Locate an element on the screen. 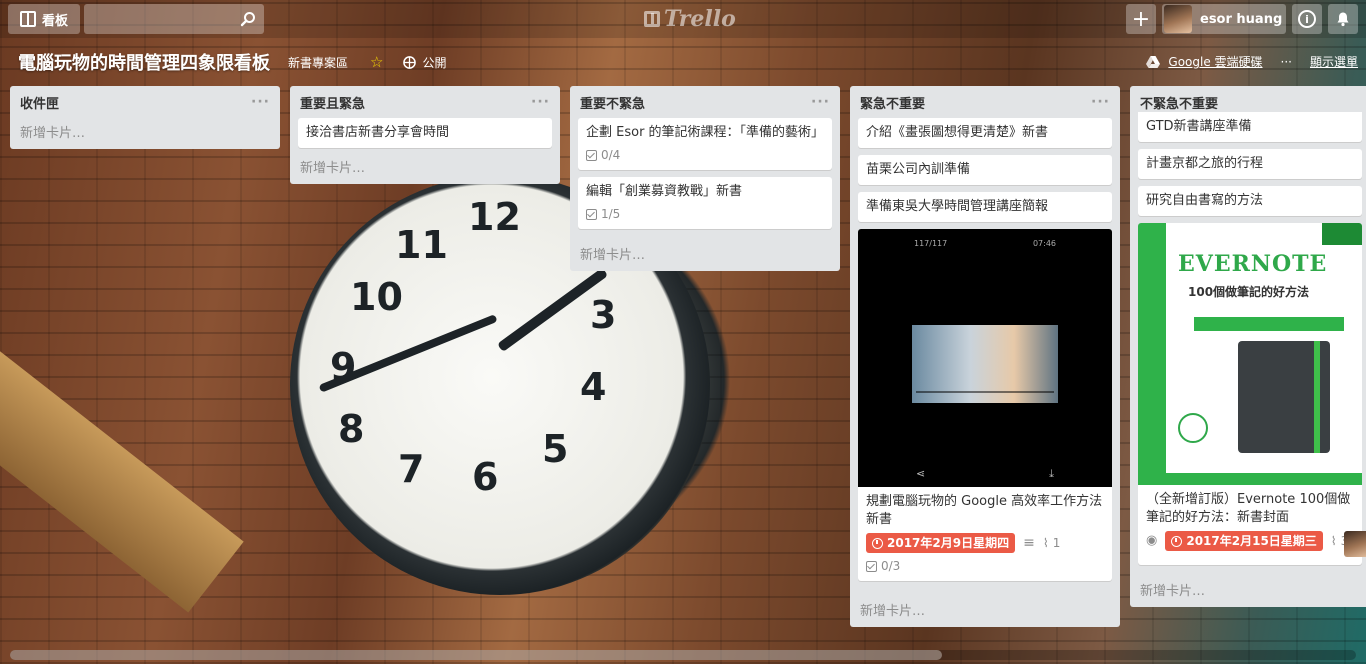 The height and width of the screenshot is (664, 1366). member-menu-button: esor huang is located at coordinates (1224, 19).